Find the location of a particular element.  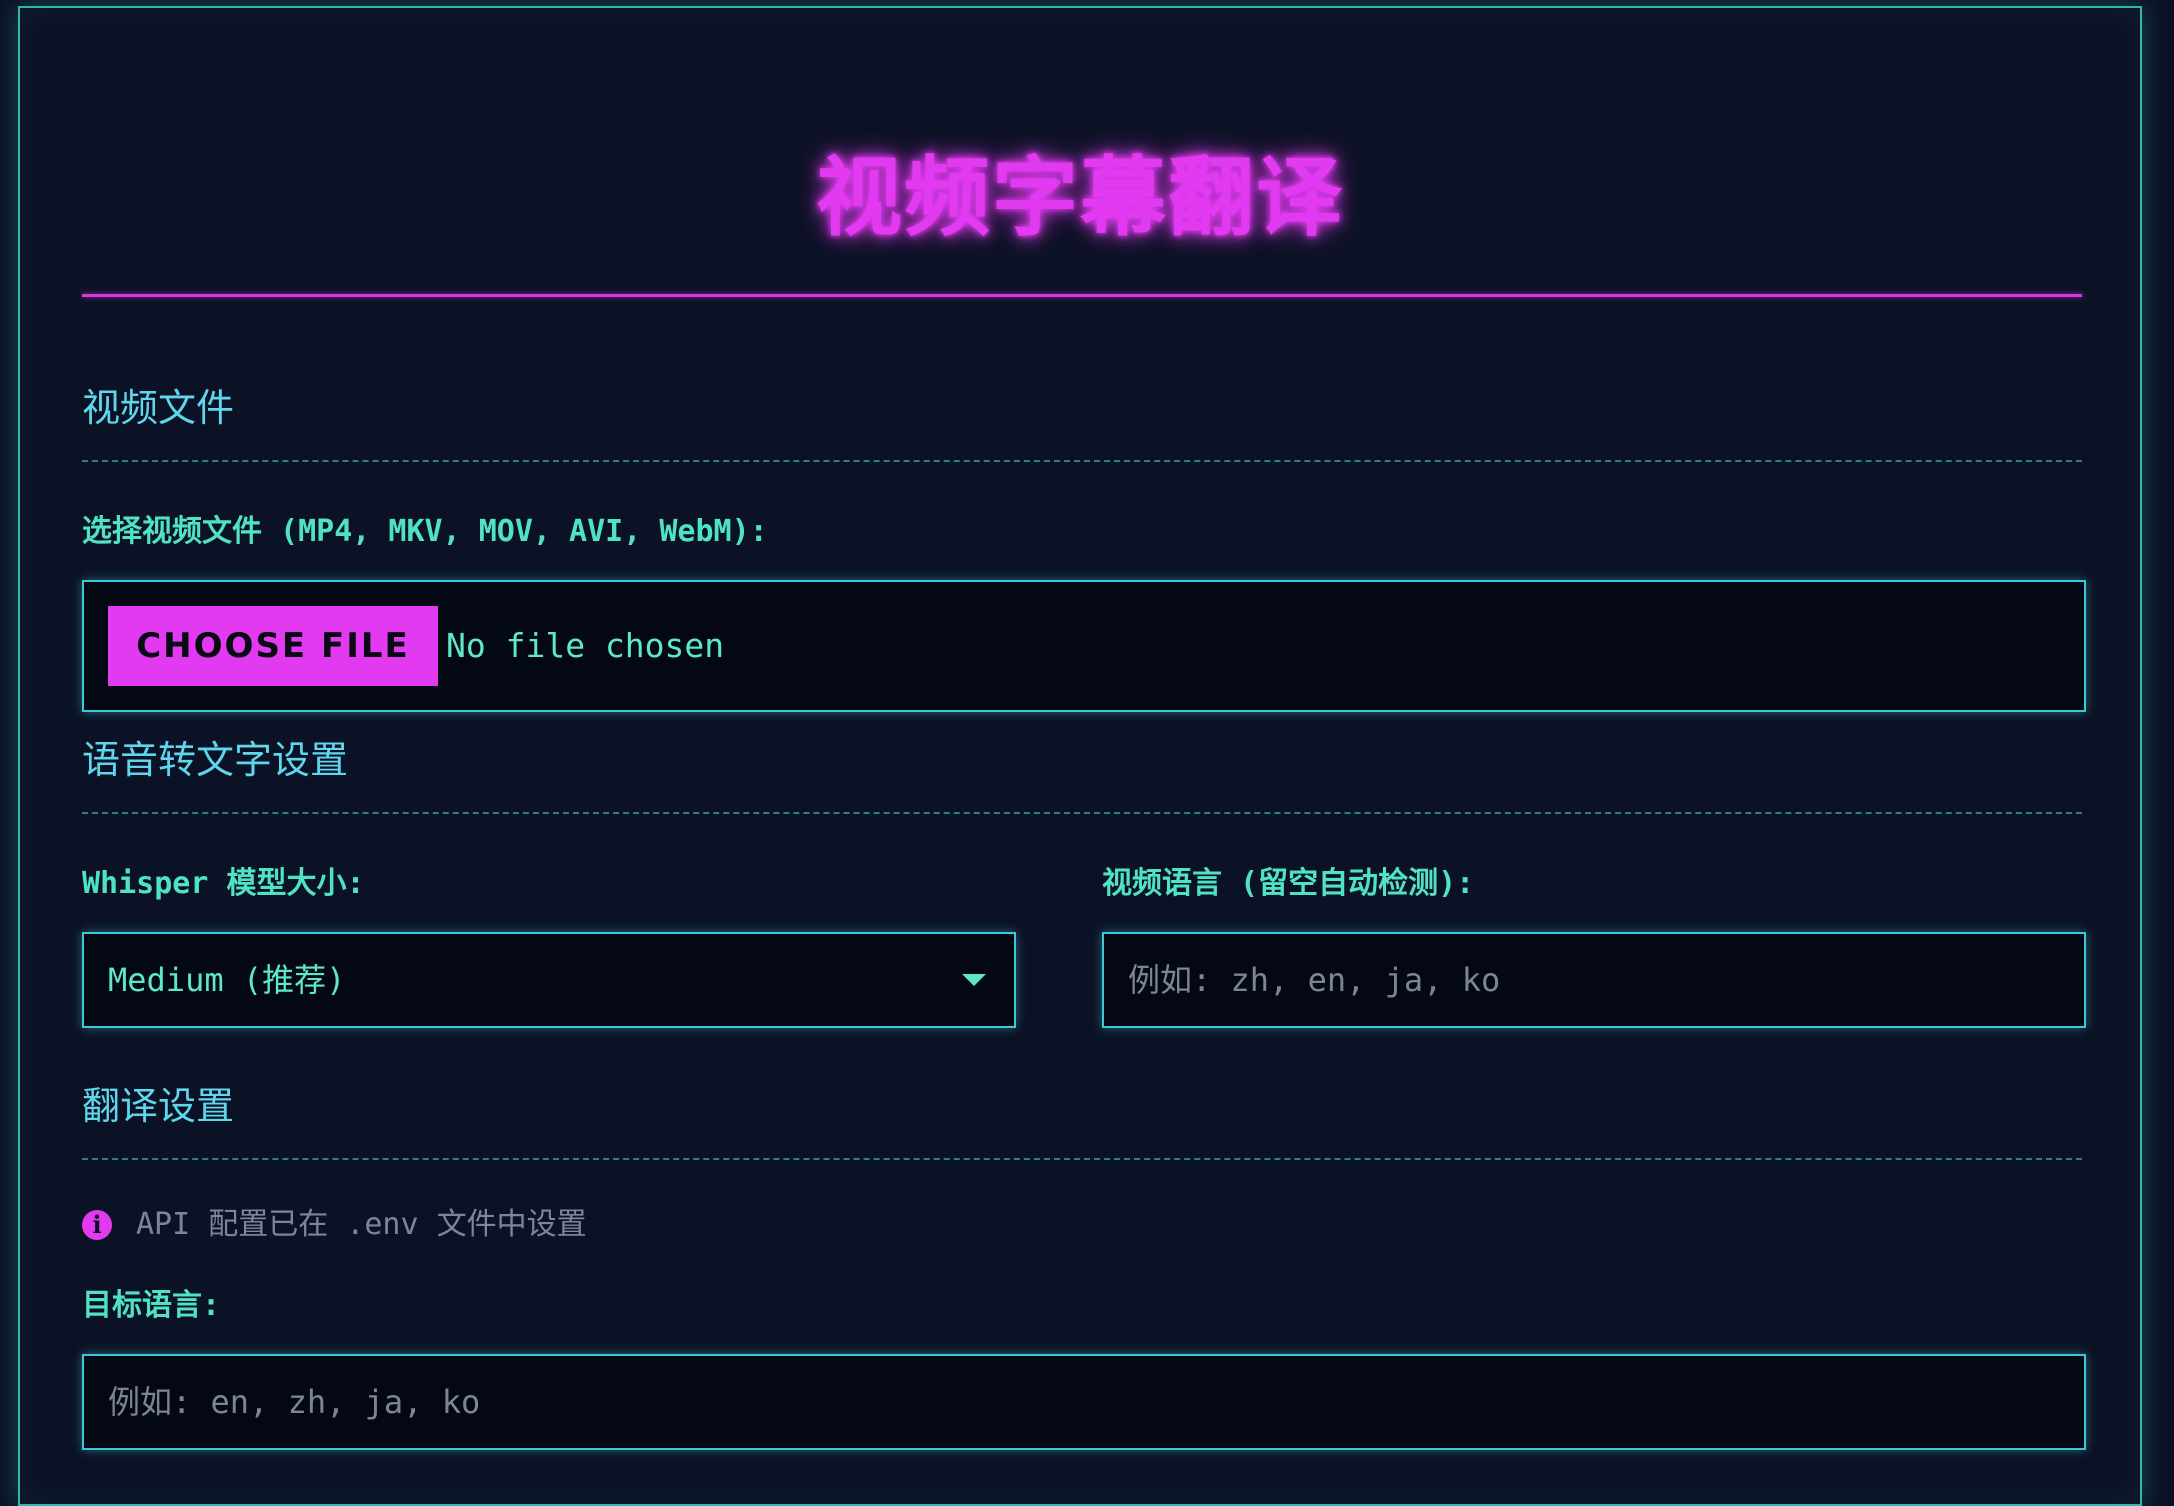

model-size-selected-value: Medium (推荐) is located at coordinates (227, 980).